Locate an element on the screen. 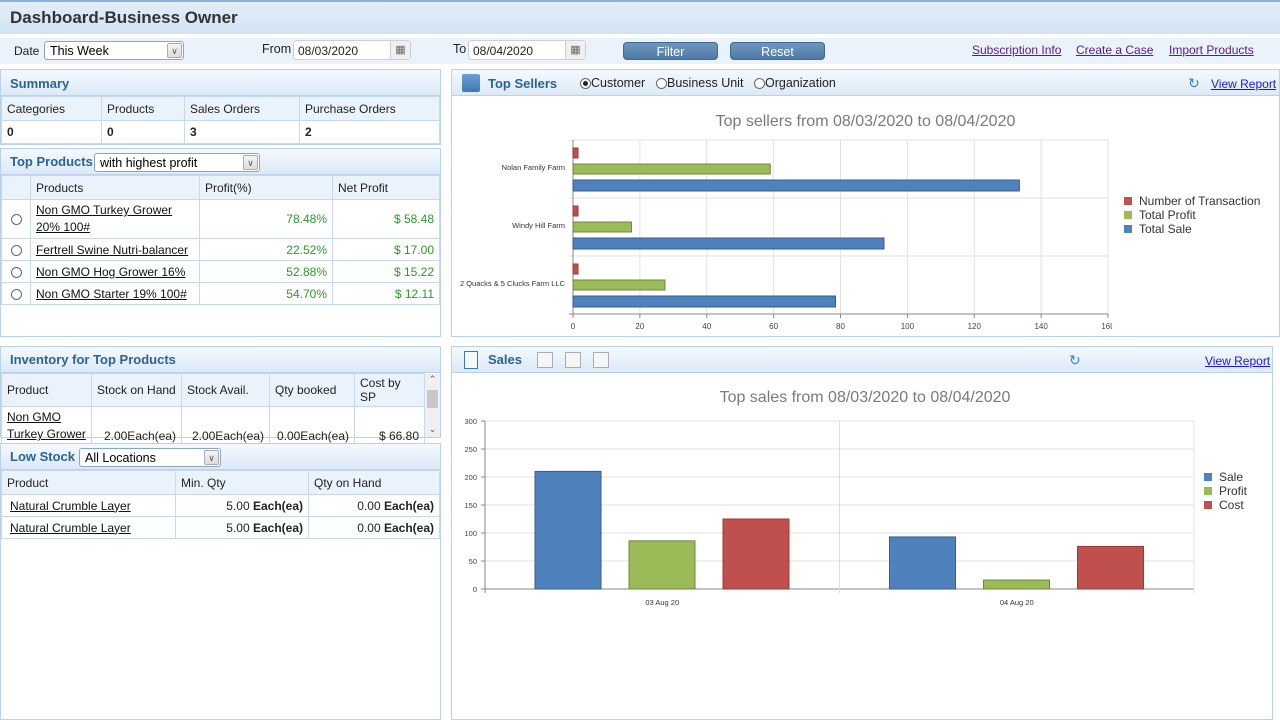 The width and height of the screenshot is (1280, 720). radio-business-unit: Business Unit is located at coordinates (699, 83).